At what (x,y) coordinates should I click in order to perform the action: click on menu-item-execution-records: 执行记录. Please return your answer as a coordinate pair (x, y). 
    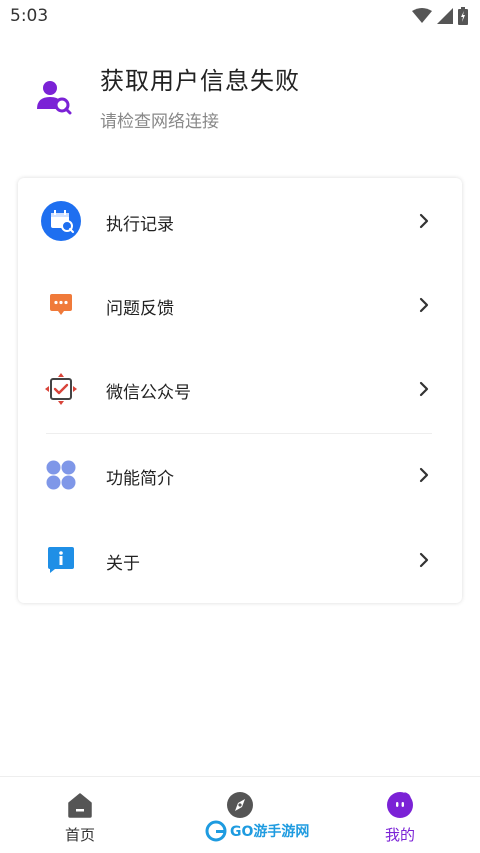
    Looking at the image, I should click on (240, 221).